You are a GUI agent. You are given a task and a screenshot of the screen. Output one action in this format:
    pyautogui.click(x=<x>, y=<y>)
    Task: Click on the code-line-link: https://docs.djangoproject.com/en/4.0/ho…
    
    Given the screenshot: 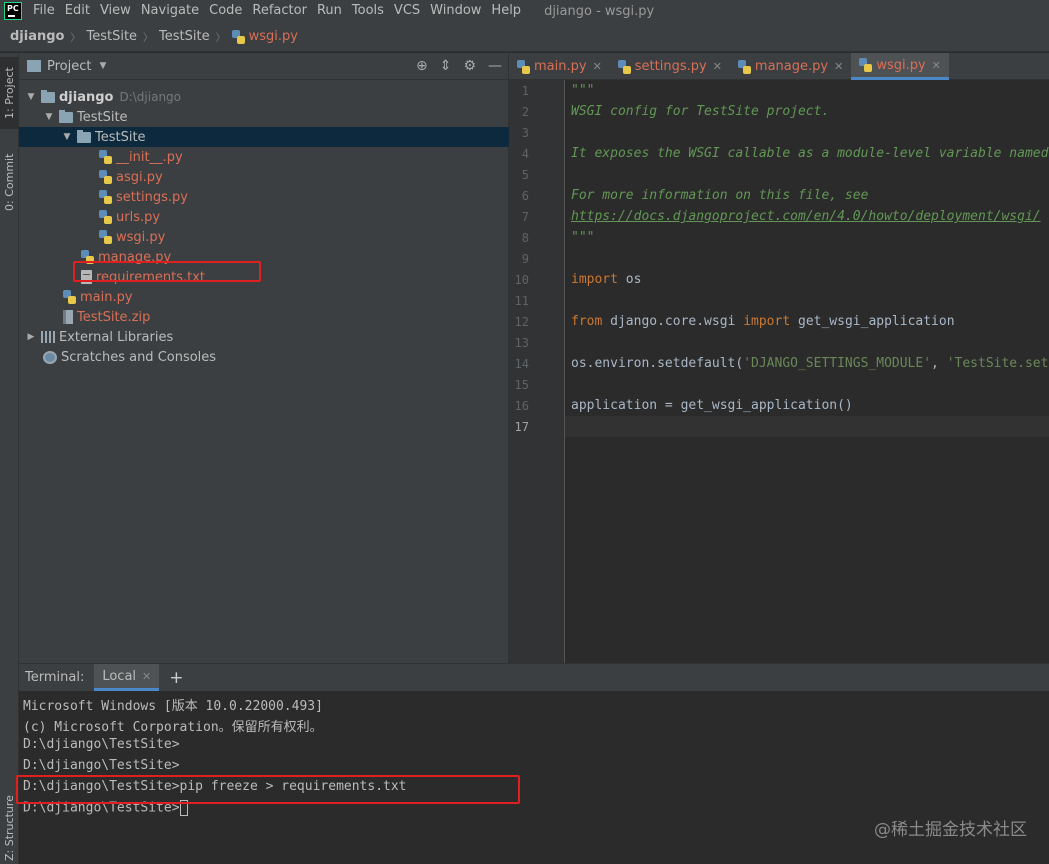 What is the action you would take?
    pyautogui.click(x=806, y=216)
    